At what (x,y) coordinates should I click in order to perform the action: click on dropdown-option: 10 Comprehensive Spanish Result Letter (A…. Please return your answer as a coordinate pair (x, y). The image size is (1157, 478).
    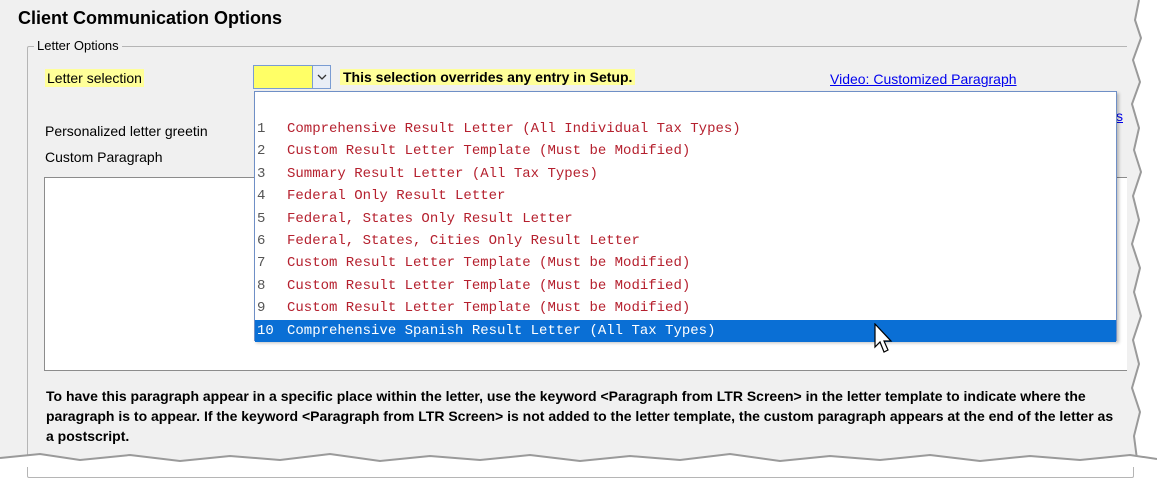
    Looking at the image, I should click on (685, 330).